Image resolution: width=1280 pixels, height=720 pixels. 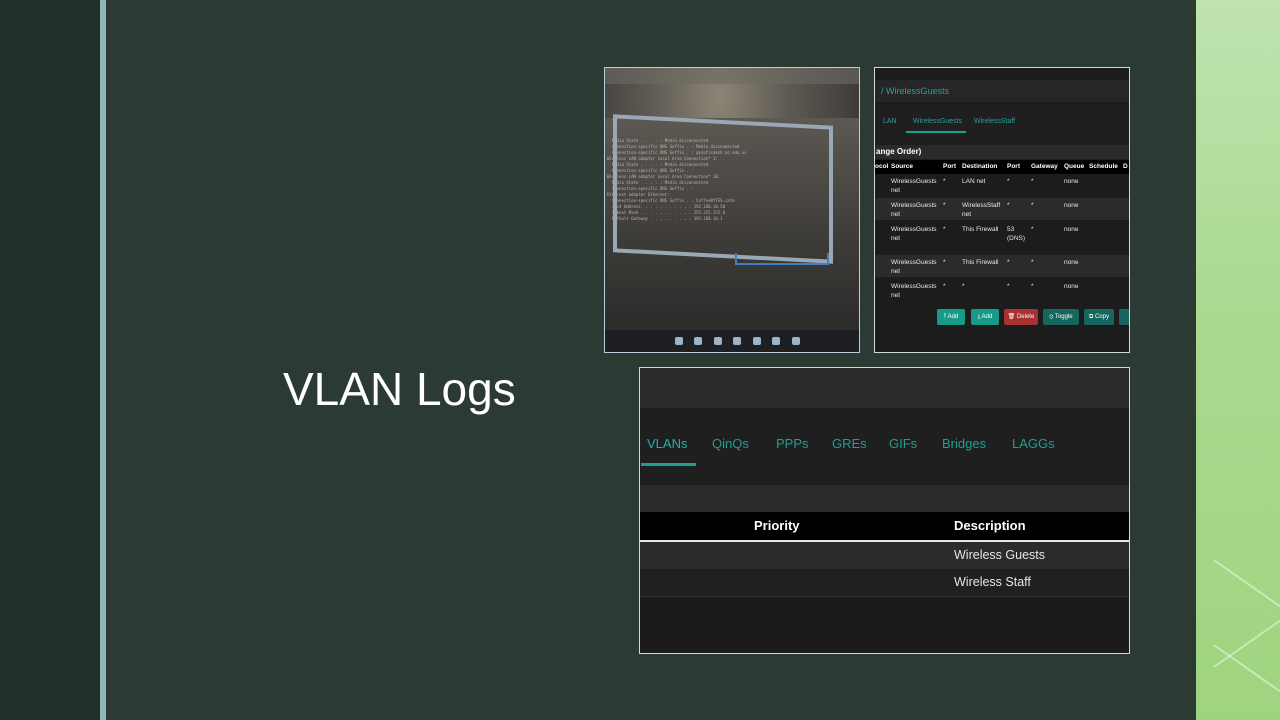 What do you see at coordinates (1101, 317) in the screenshot?
I see `copy-label: Copy` at bounding box center [1101, 317].